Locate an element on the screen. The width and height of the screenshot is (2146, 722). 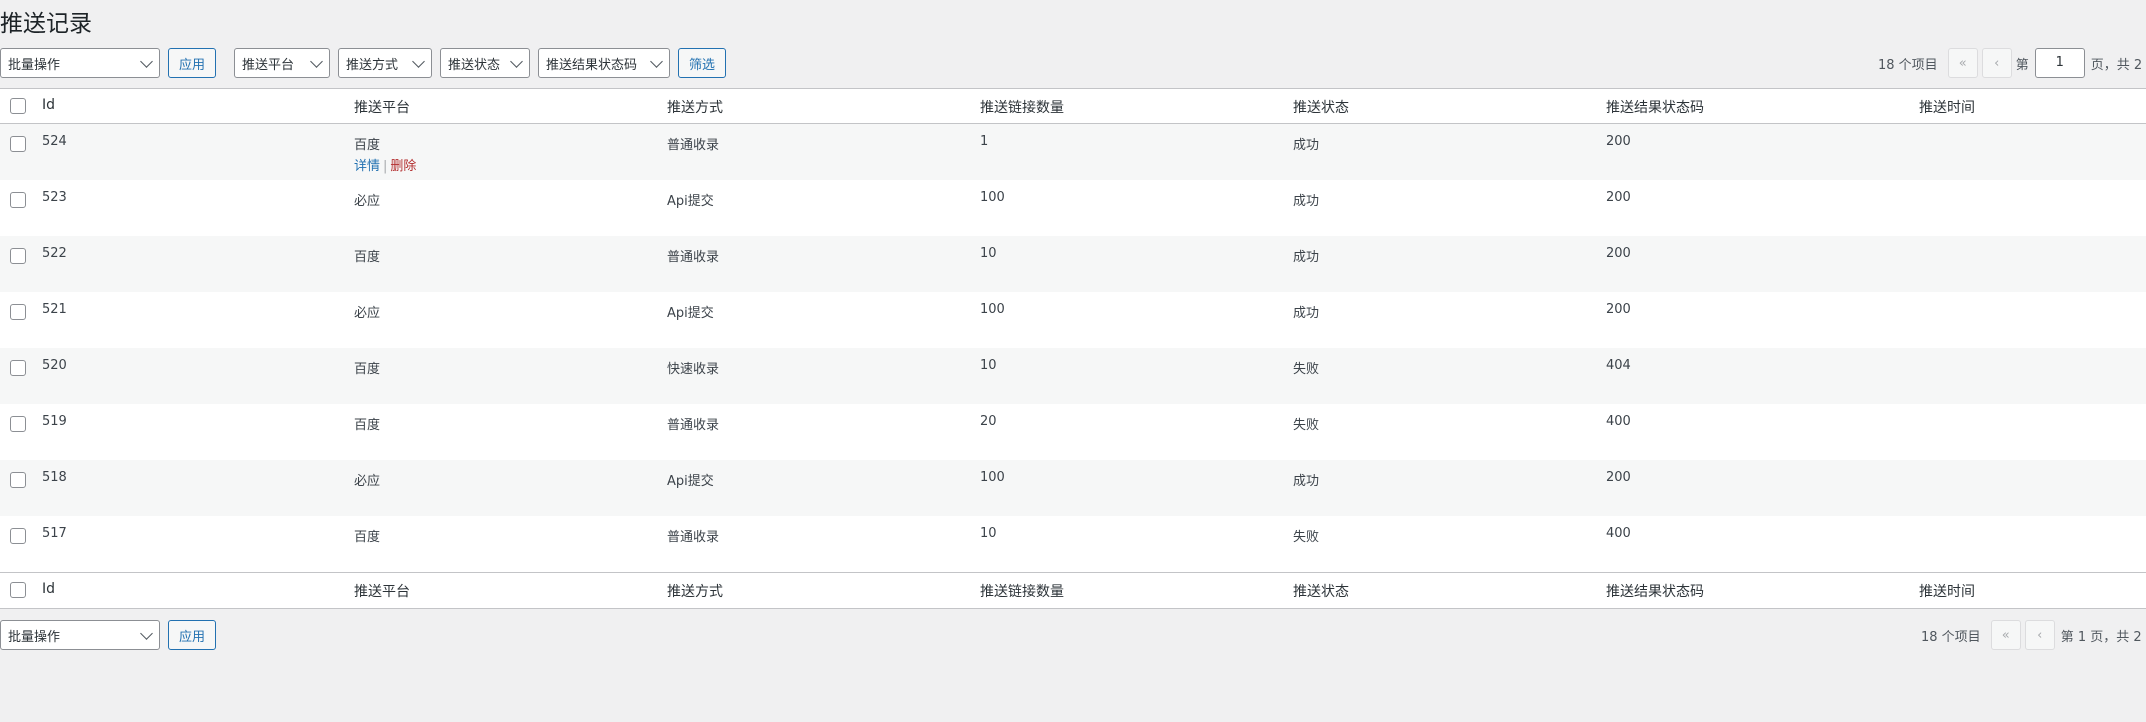
column-header-method: 推送方式 is located at coordinates (695, 108).